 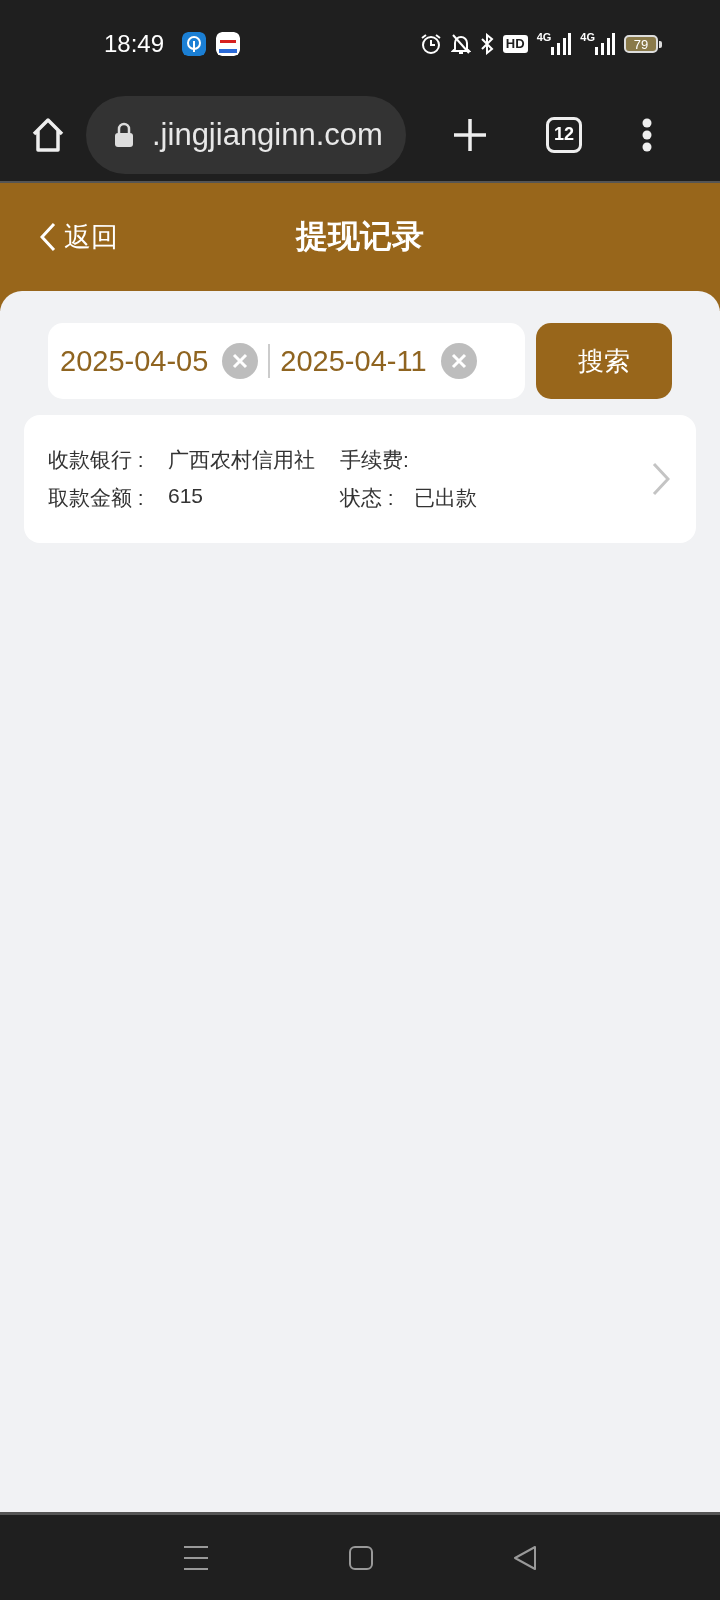 I want to click on more-icon, so click(x=647, y=134).